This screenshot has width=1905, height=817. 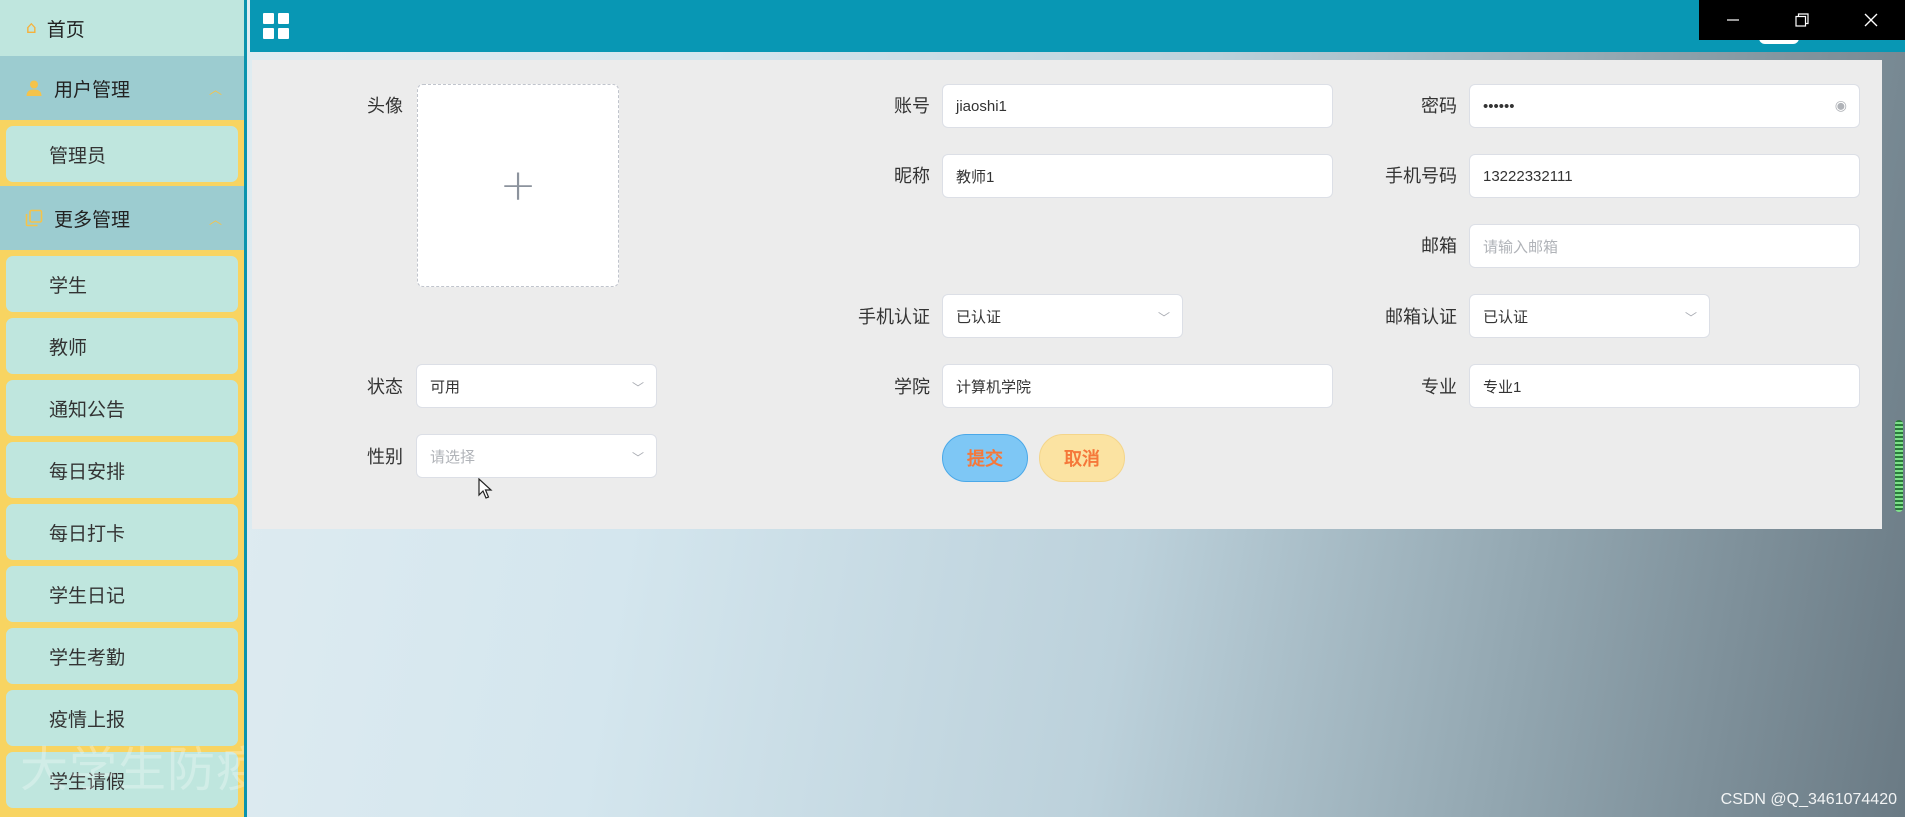 What do you see at coordinates (1733, 20) in the screenshot?
I see `minimize-icon` at bounding box center [1733, 20].